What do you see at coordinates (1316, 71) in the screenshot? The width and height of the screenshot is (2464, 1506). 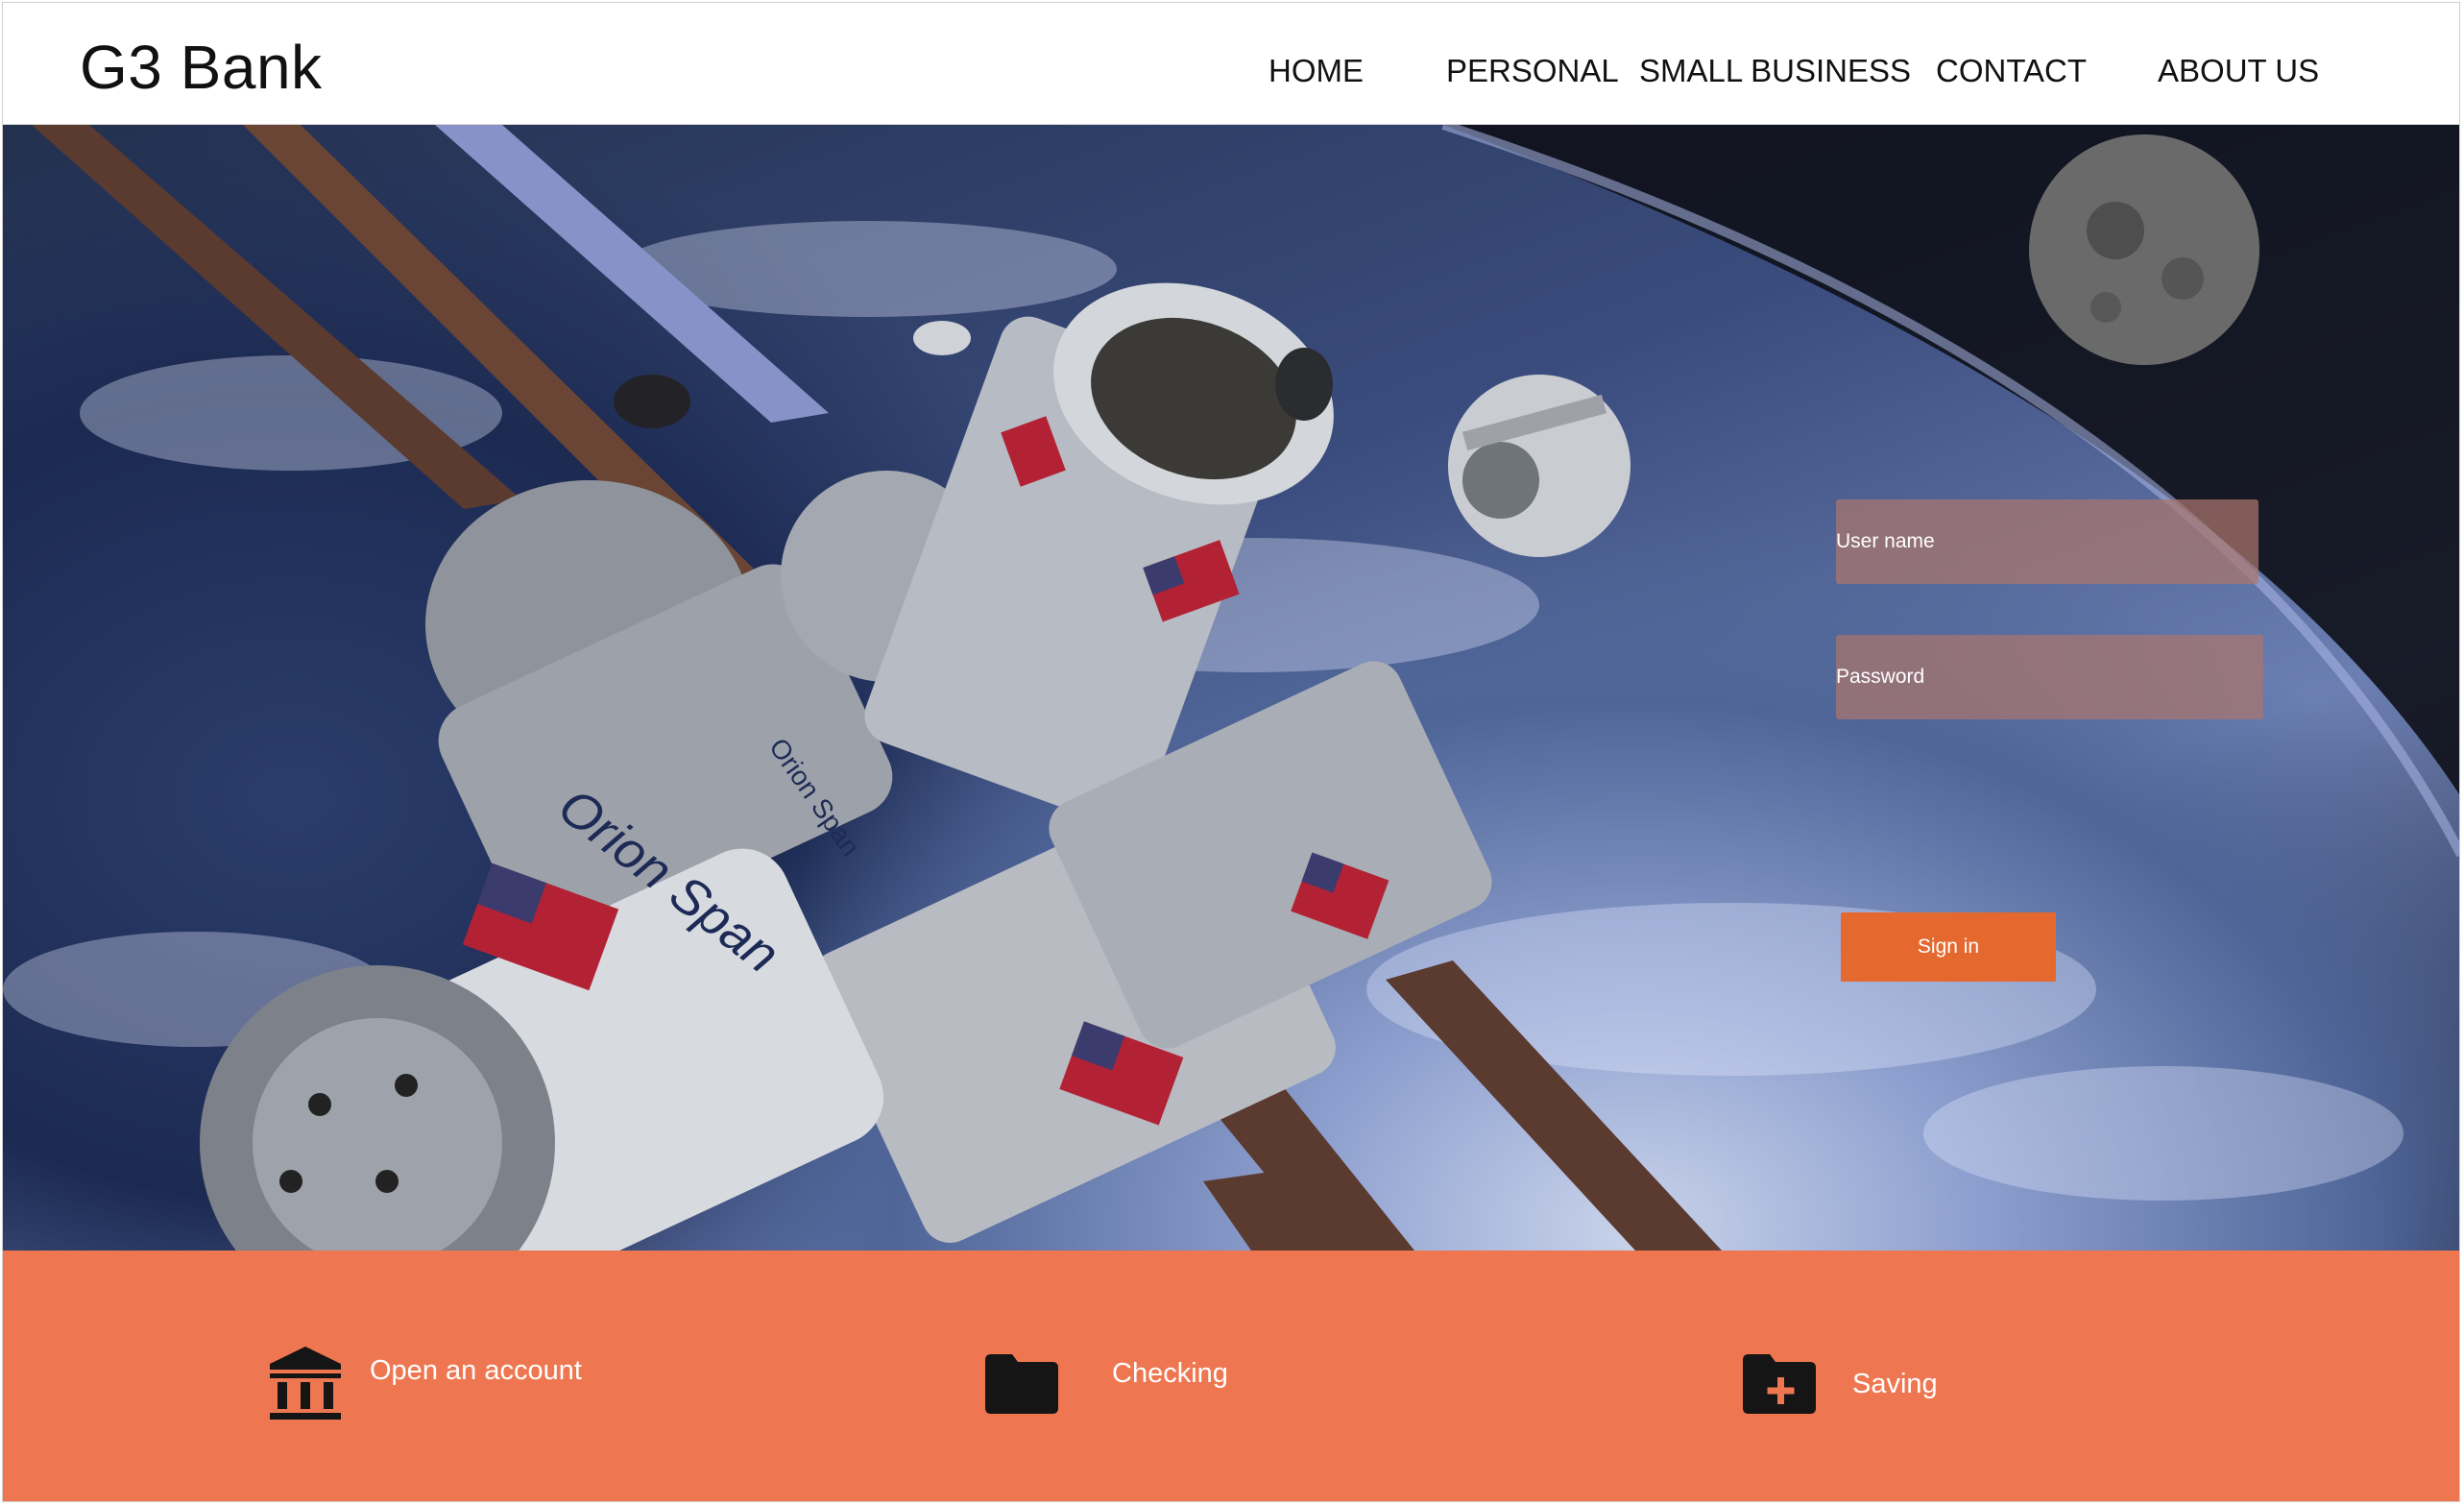 I see `nav-home: HOME` at bounding box center [1316, 71].